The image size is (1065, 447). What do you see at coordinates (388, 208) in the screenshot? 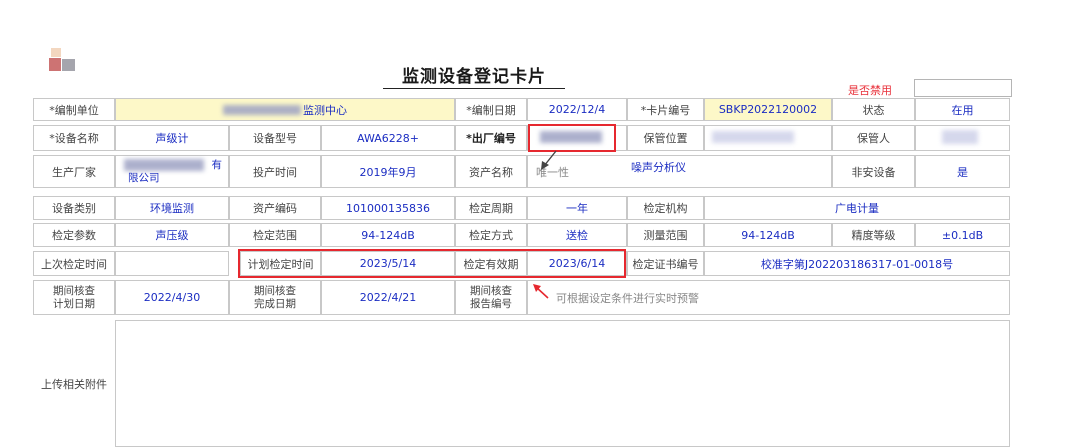
I see `asset-code-field: 101000135836` at bounding box center [388, 208].